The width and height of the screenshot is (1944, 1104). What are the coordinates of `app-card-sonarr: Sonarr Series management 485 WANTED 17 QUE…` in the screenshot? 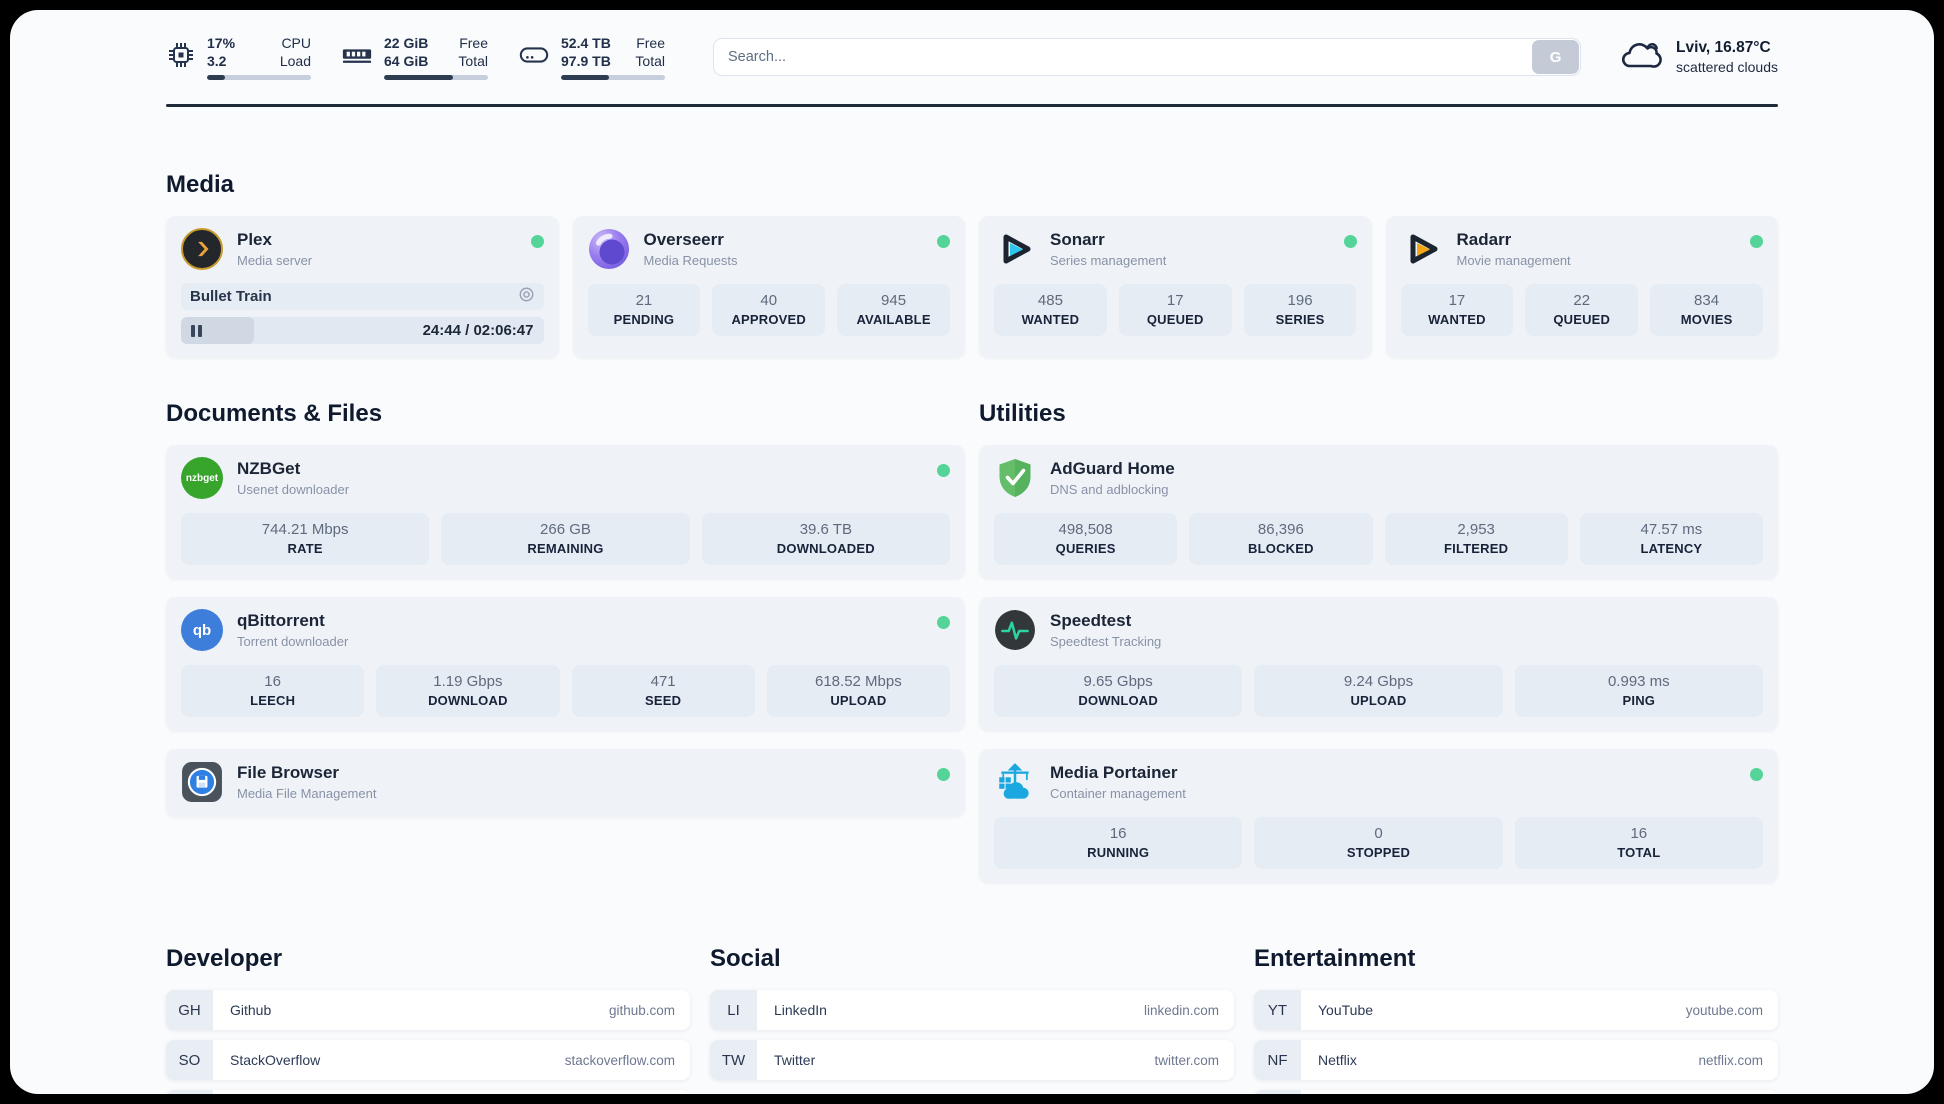 It's located at (1175, 287).